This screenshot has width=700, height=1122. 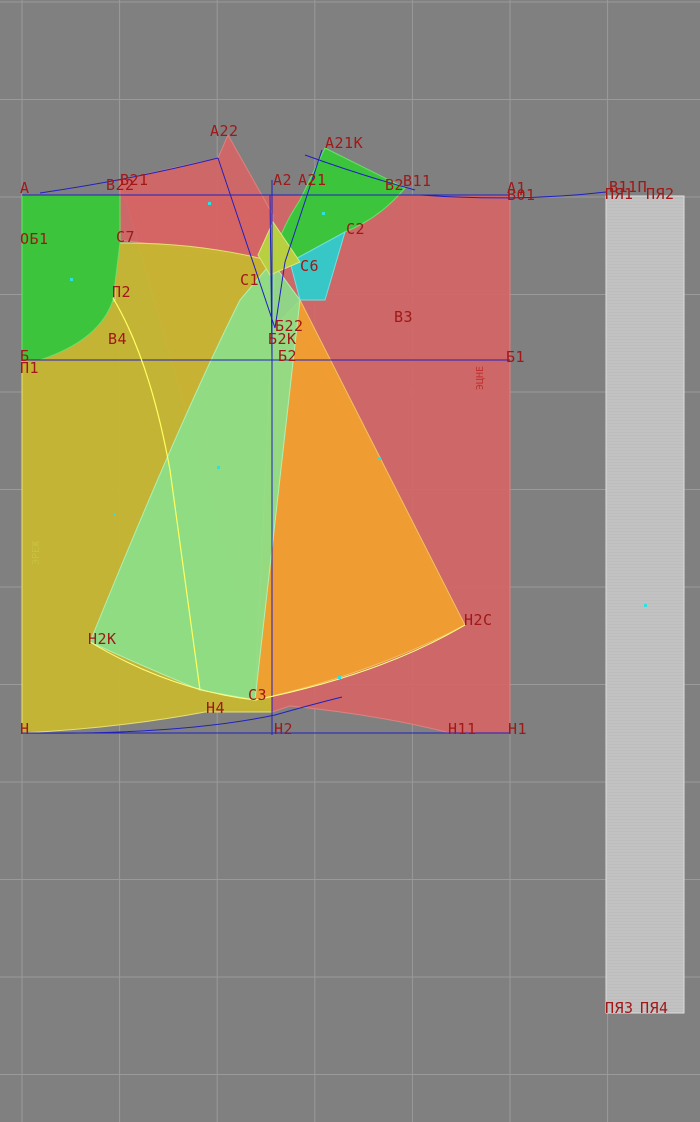 I want to click on point-label-h: H, so click(x=25, y=729).